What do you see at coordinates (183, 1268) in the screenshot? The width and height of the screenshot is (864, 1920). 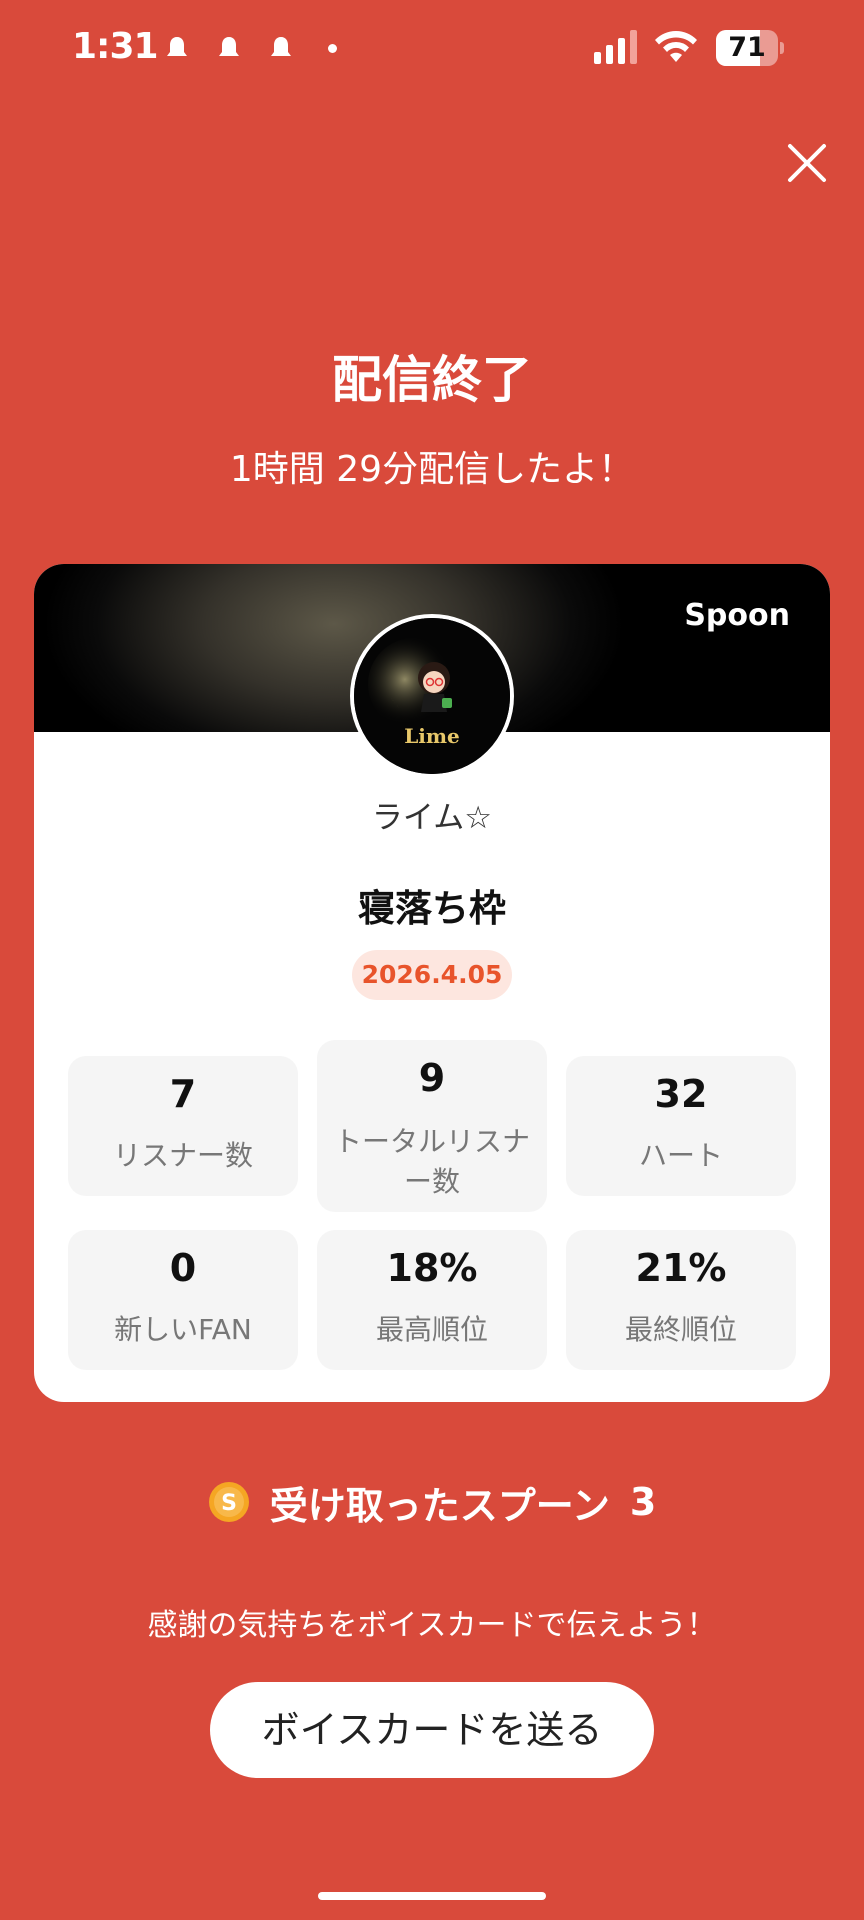 I see `stat-value: 0` at bounding box center [183, 1268].